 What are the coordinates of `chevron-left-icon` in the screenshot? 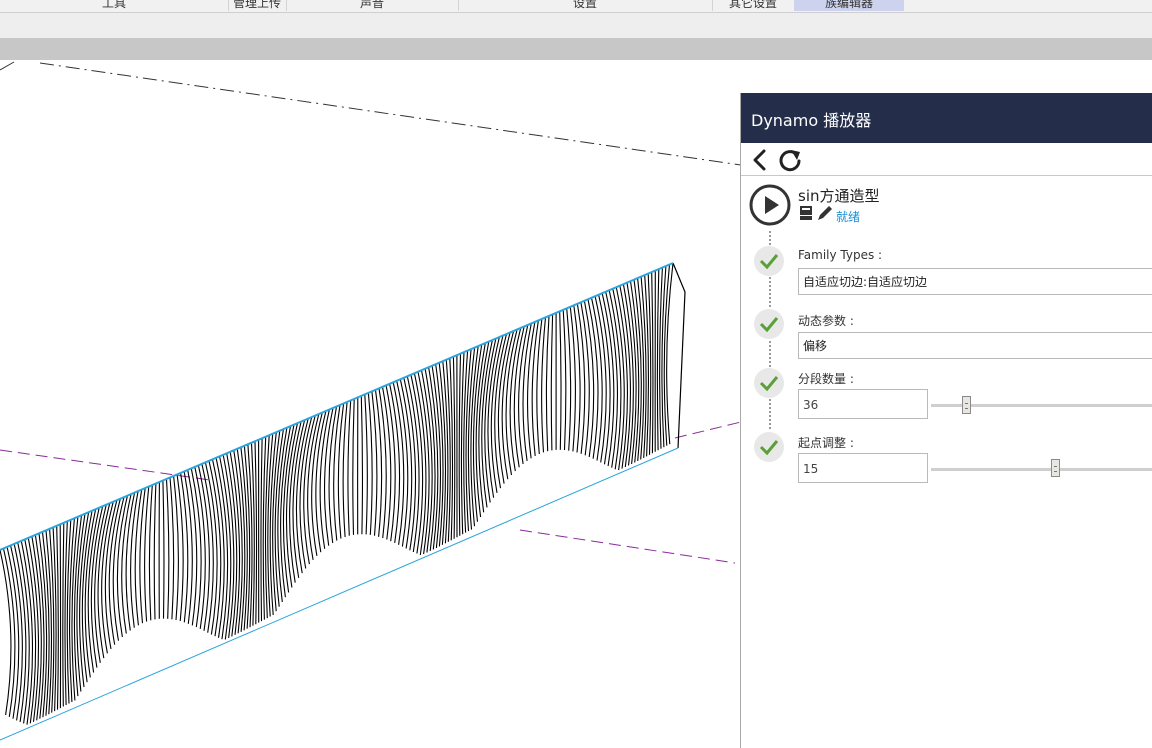 It's located at (760, 160).